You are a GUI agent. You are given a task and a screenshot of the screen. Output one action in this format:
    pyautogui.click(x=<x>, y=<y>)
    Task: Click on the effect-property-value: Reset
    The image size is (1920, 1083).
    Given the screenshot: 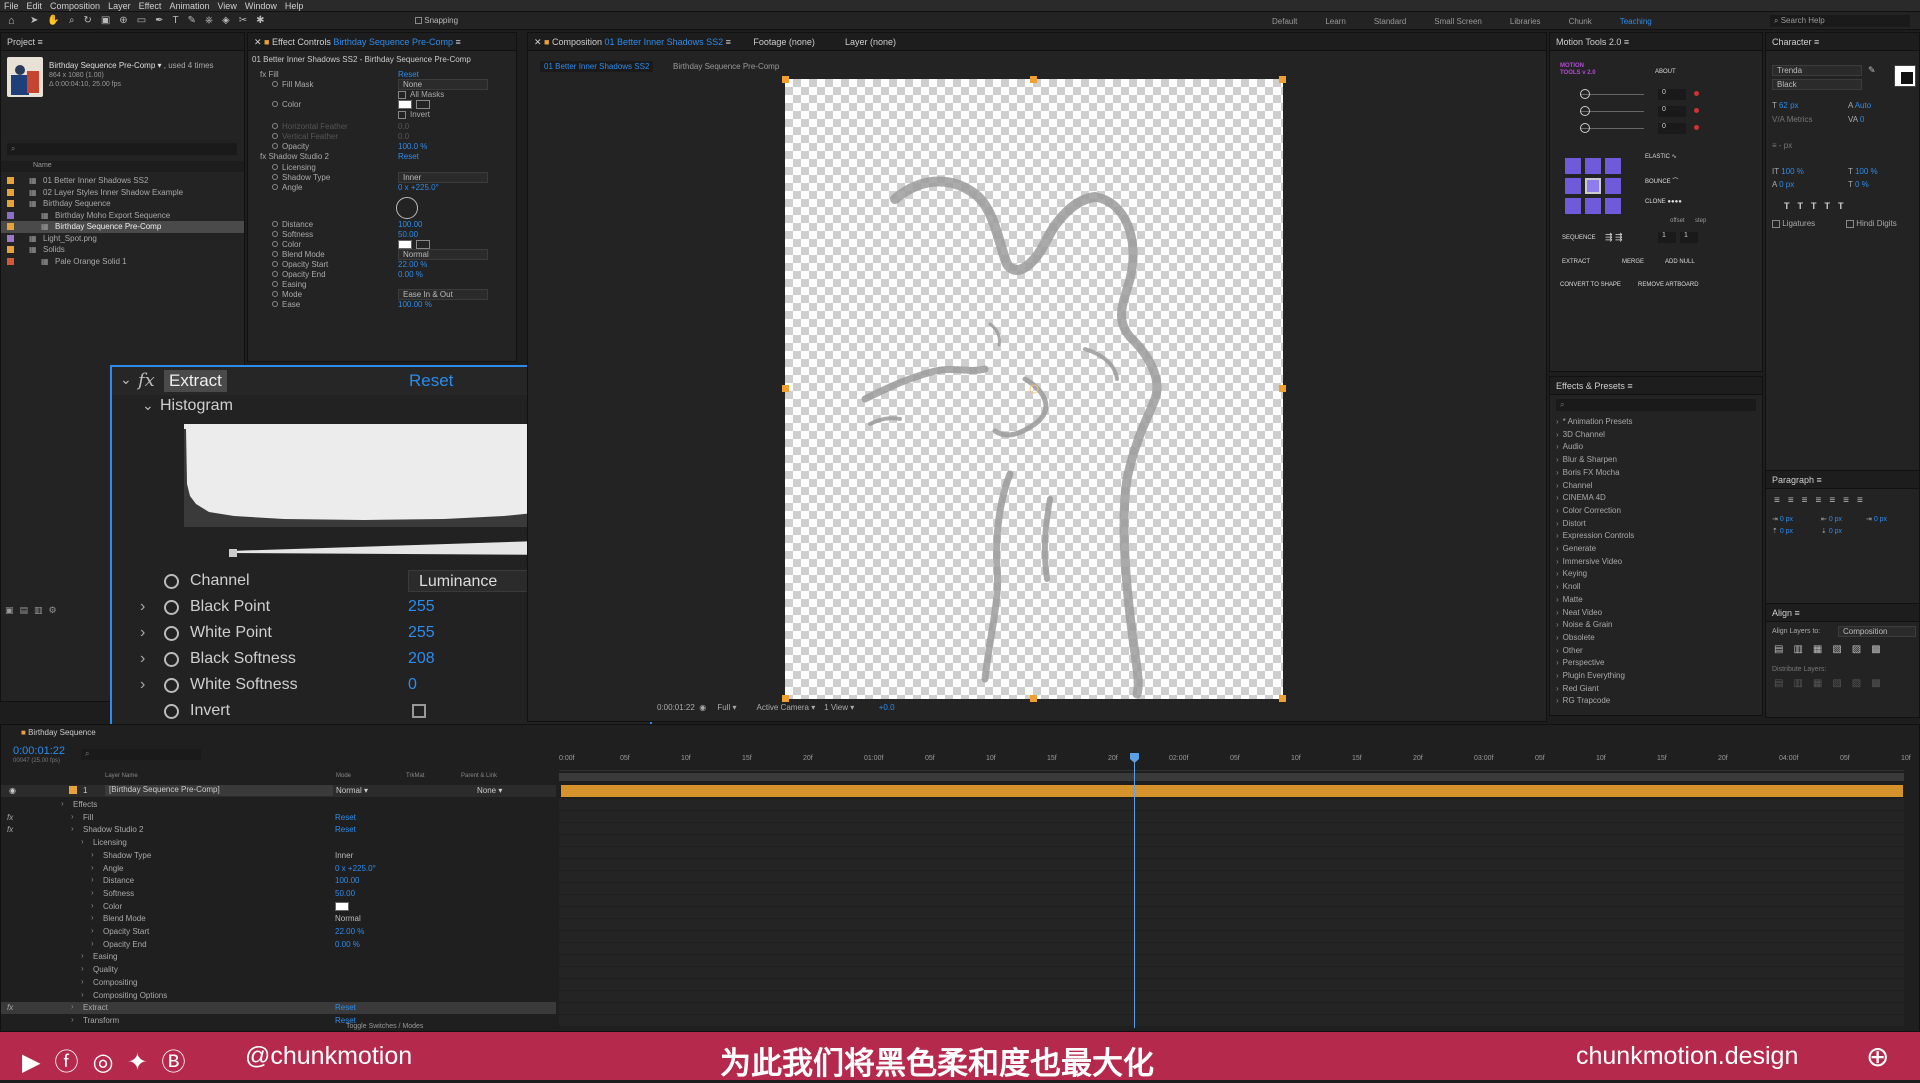 What is the action you would take?
    pyautogui.click(x=408, y=156)
    